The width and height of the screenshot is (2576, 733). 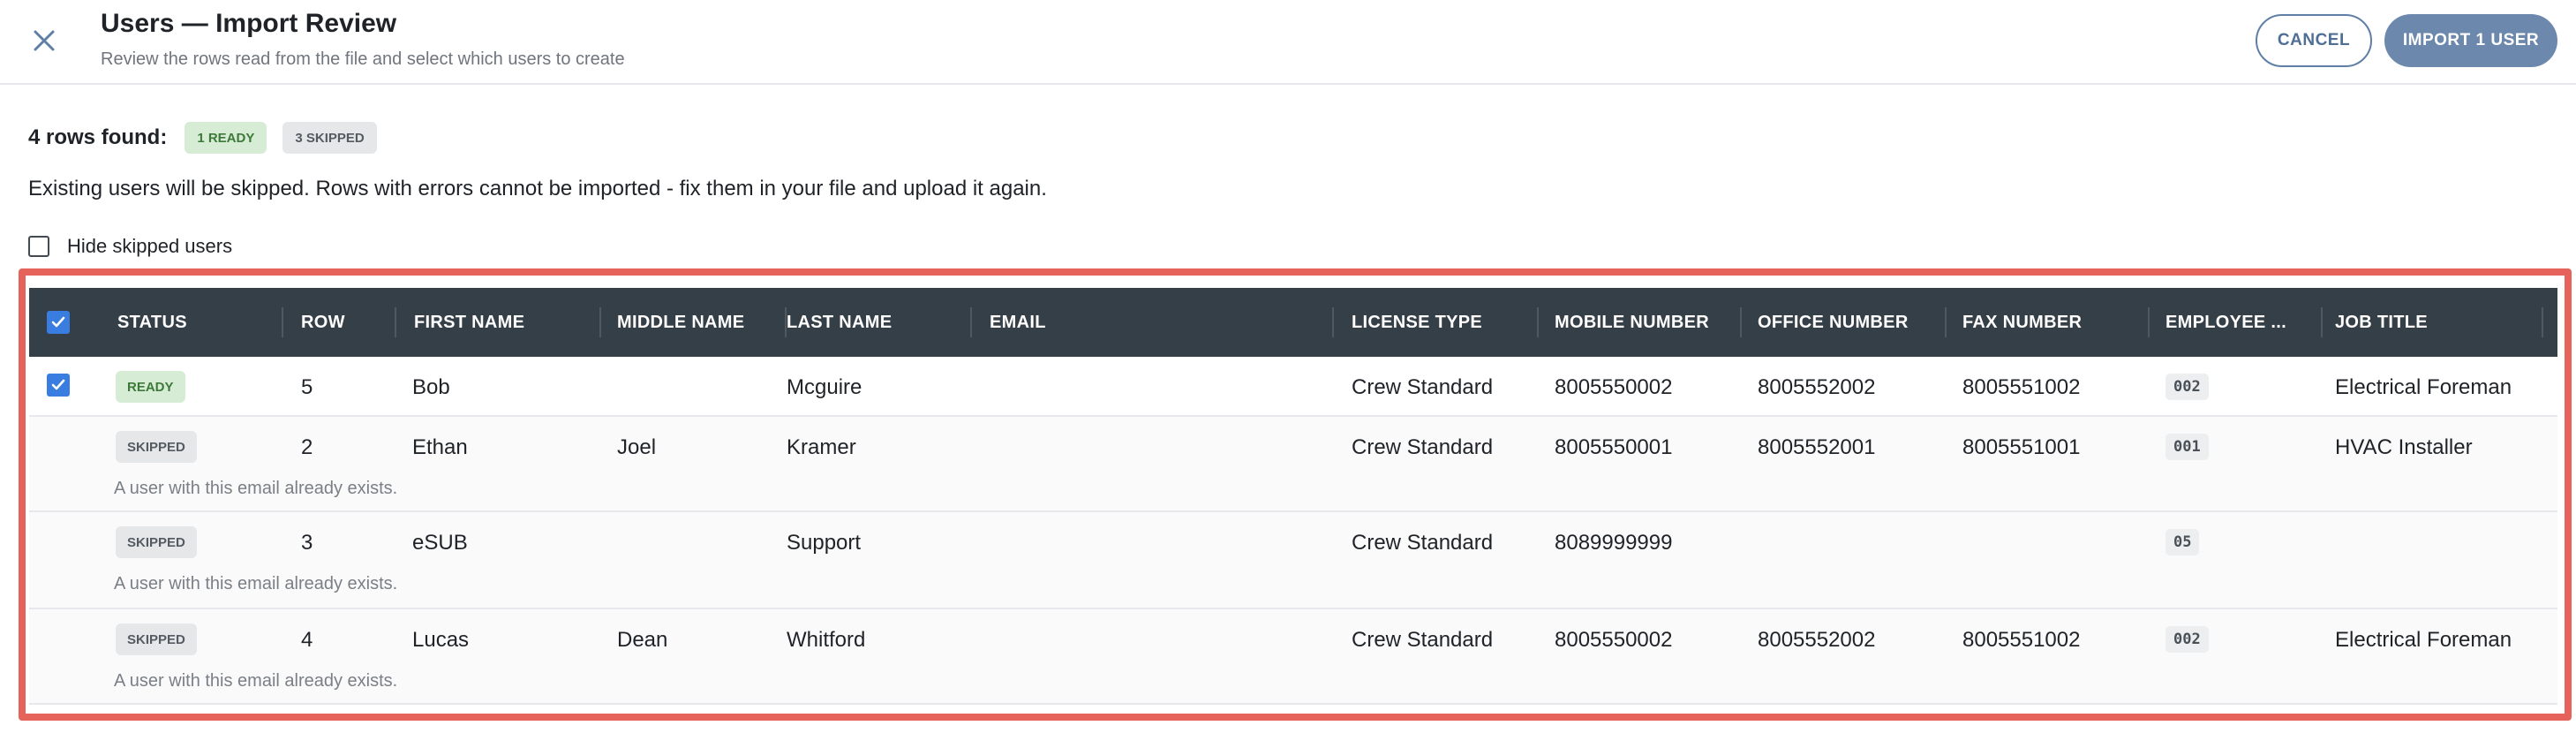 I want to click on close-icon, so click(x=45, y=40).